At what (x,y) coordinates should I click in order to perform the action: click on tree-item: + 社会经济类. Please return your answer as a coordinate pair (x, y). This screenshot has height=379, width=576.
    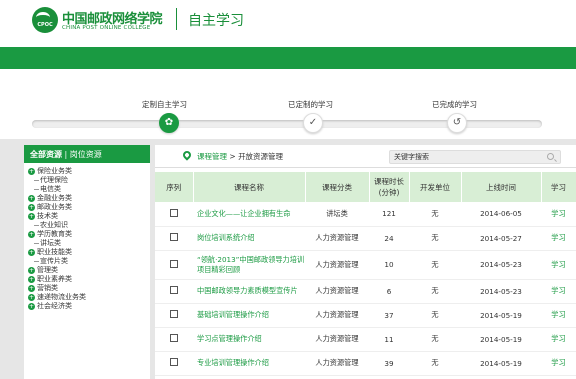
    Looking at the image, I should click on (89, 306).